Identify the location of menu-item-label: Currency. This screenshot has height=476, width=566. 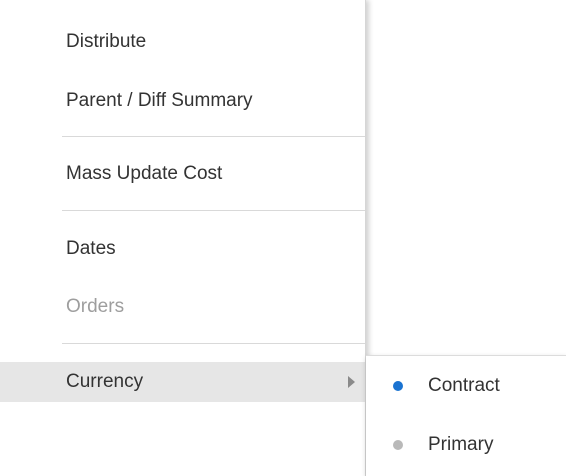
(105, 381).